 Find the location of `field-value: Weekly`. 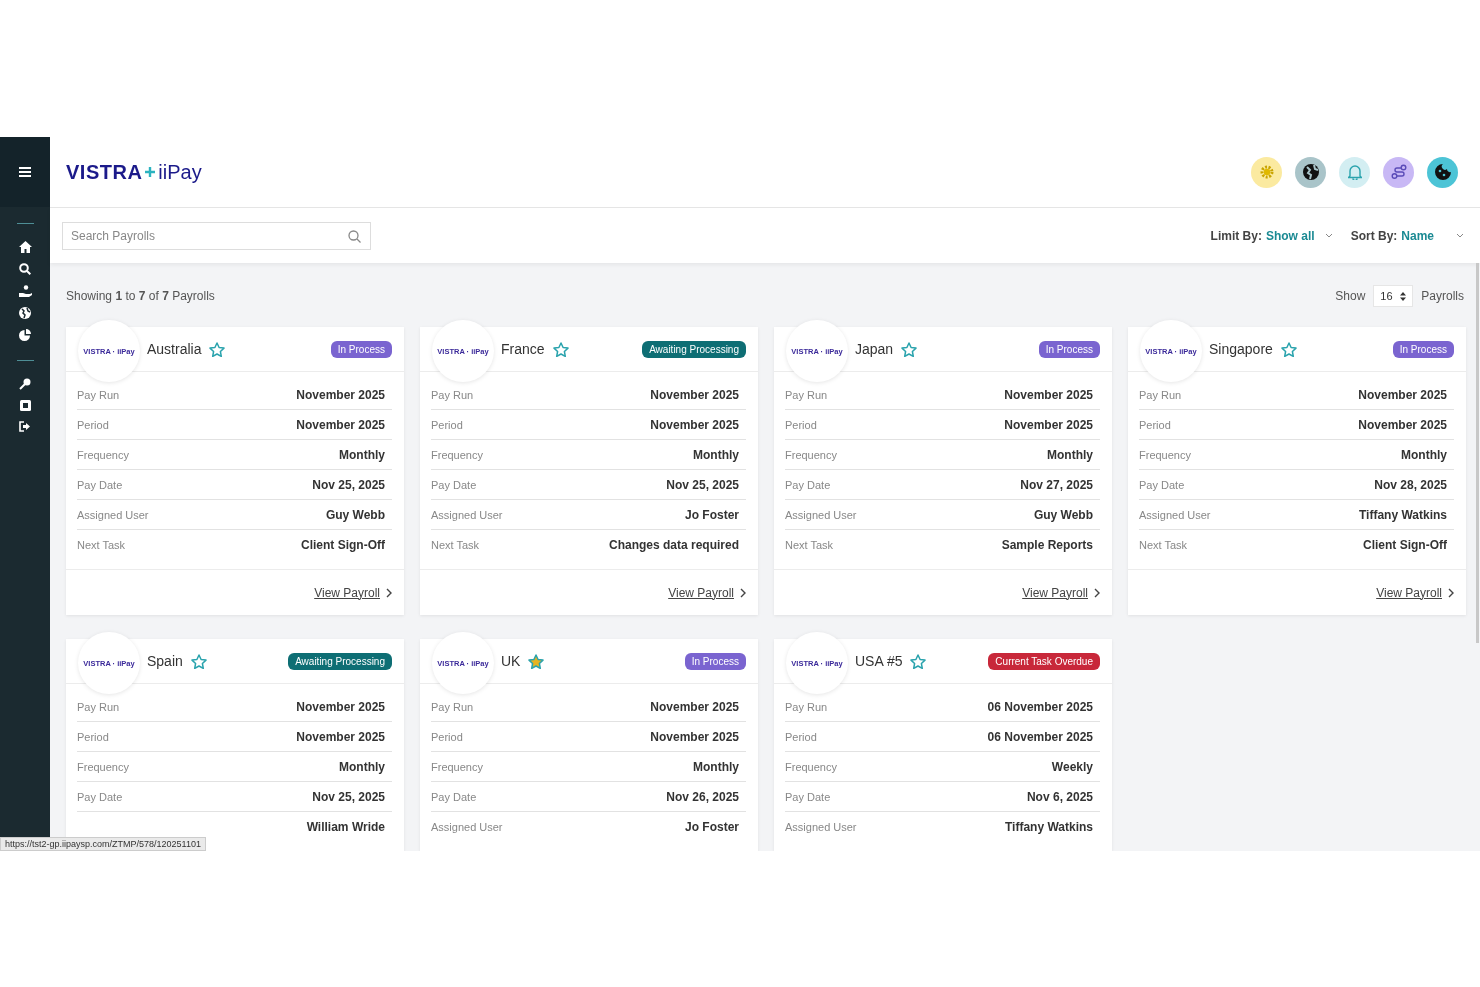

field-value: Weekly is located at coordinates (1072, 766).